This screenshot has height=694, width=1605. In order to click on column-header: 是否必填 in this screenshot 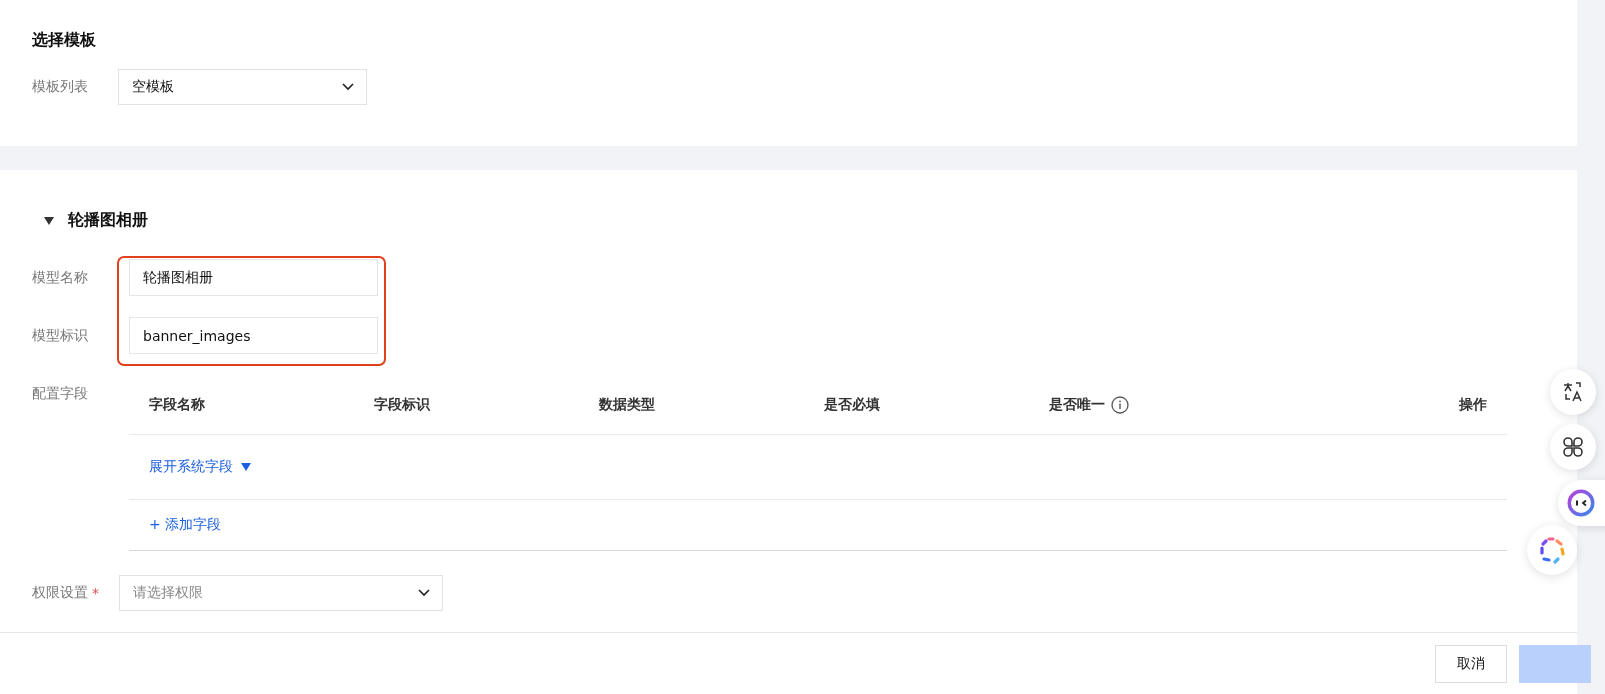, I will do `click(852, 404)`.